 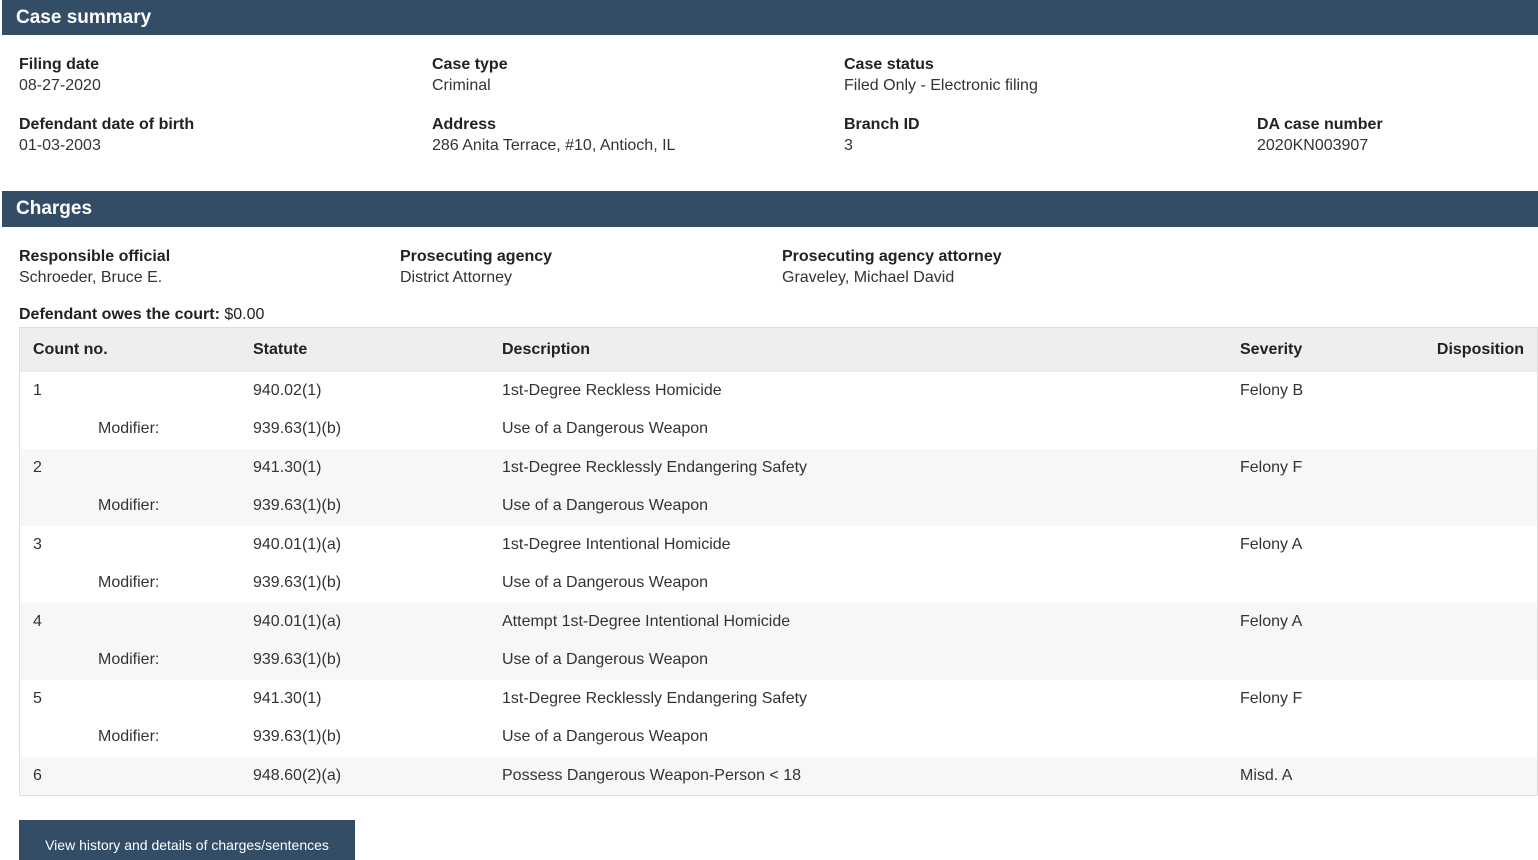 I want to click on column-header-severity: Severity, so click(x=1336, y=349).